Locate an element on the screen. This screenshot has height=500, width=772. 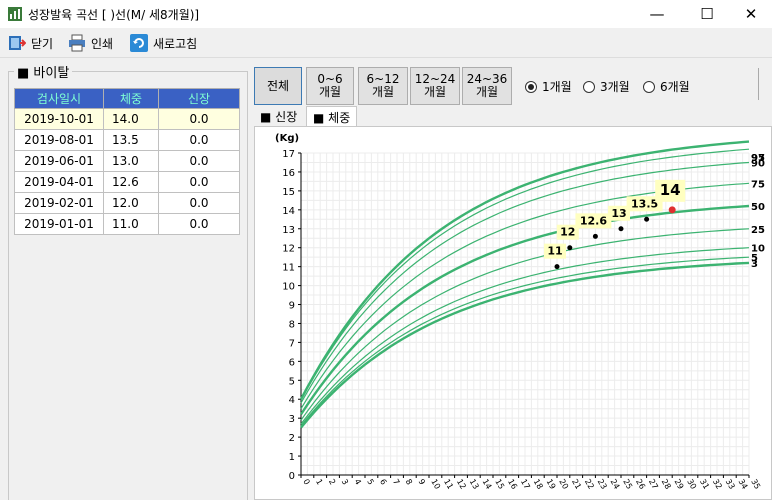
percentile-label-25: 25 is located at coordinates (758, 230).